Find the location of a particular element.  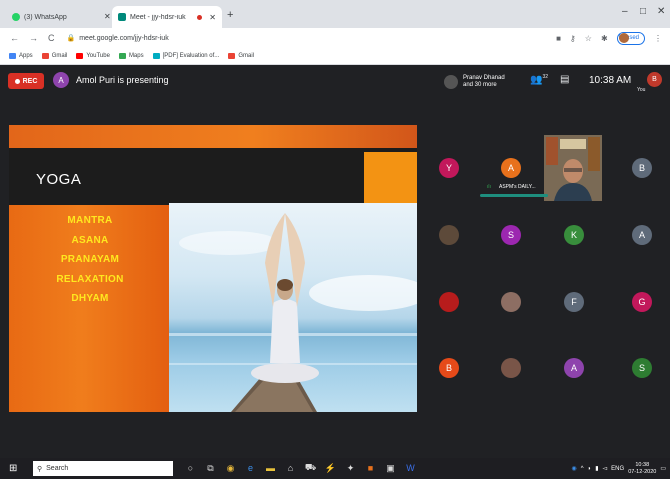

participant-avatar: K is located at coordinates (574, 235).